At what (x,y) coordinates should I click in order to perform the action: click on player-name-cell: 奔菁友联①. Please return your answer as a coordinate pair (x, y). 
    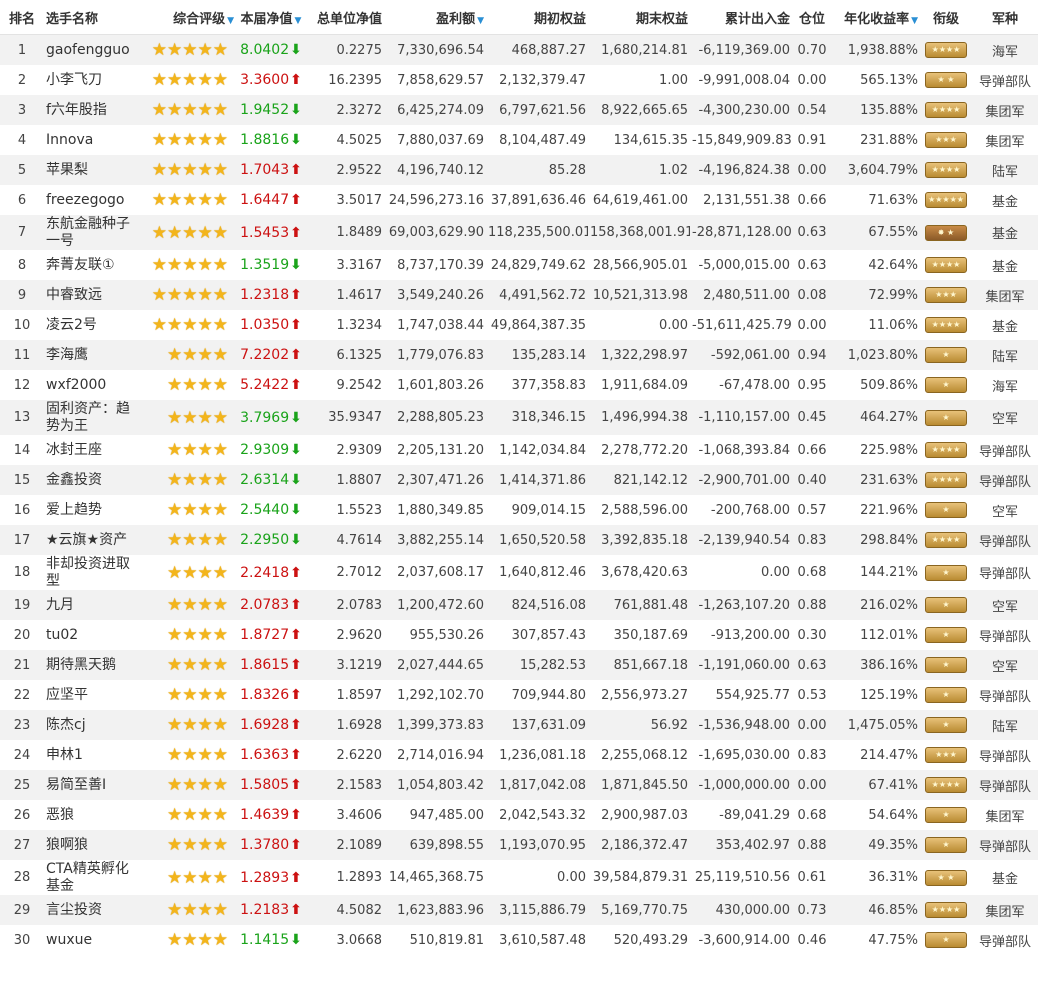
    Looking at the image, I should click on (92, 265).